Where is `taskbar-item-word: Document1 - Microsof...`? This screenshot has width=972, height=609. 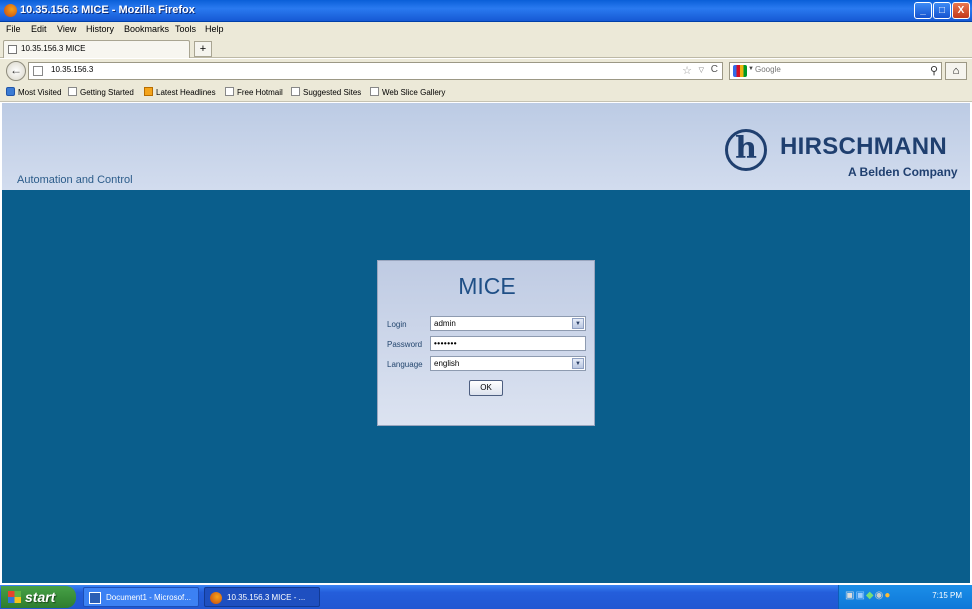
taskbar-item-word: Document1 - Microsof... is located at coordinates (141, 597).